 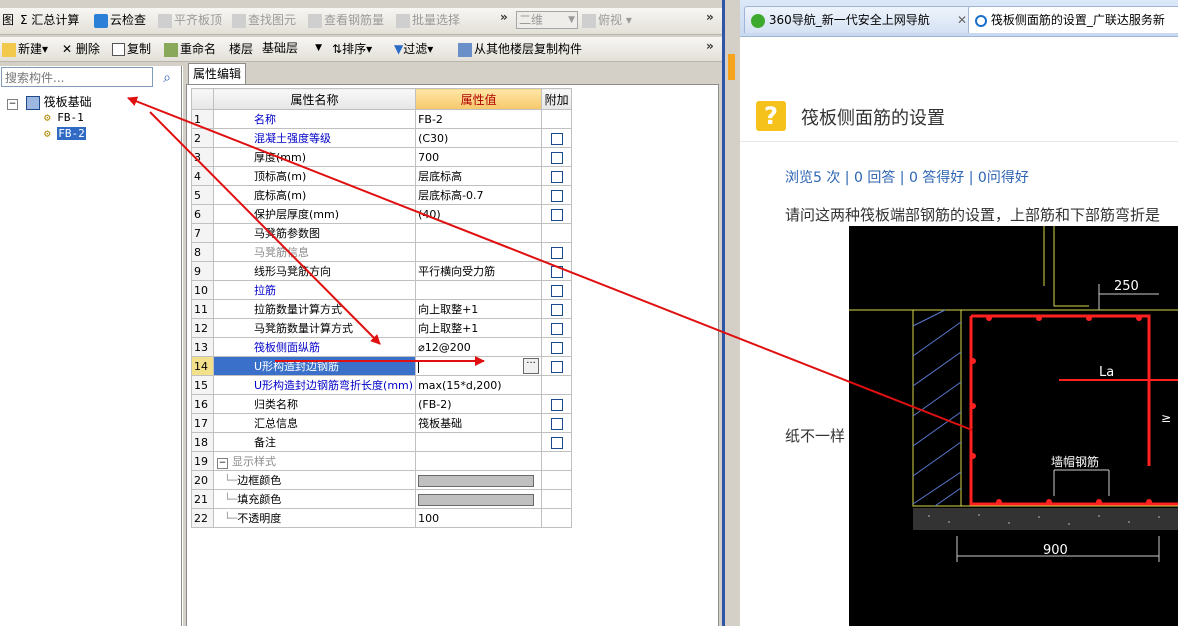 I want to click on browser-tab-1: 360导航_新一代安全上网导航 ✕, so click(x=858, y=19).